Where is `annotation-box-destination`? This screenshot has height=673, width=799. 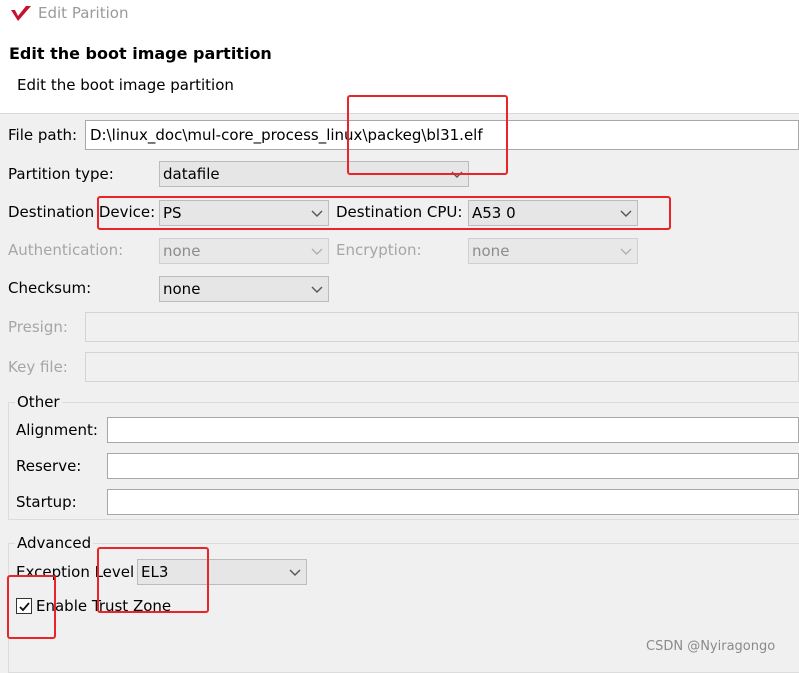
annotation-box-destination is located at coordinates (384, 213).